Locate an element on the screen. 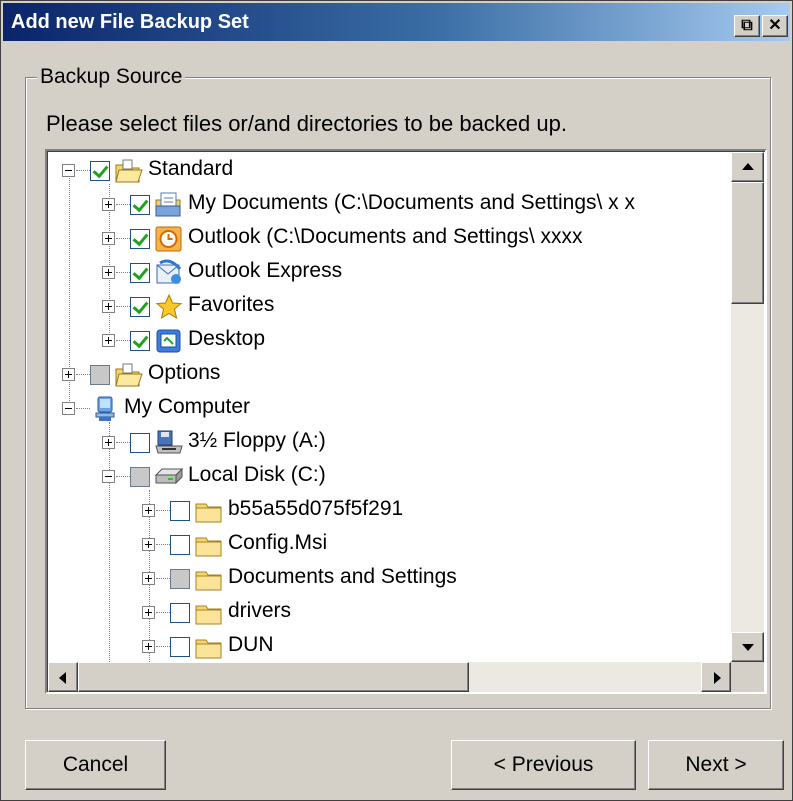 The height and width of the screenshot is (801, 793). scroll-left-button is located at coordinates (63, 677).